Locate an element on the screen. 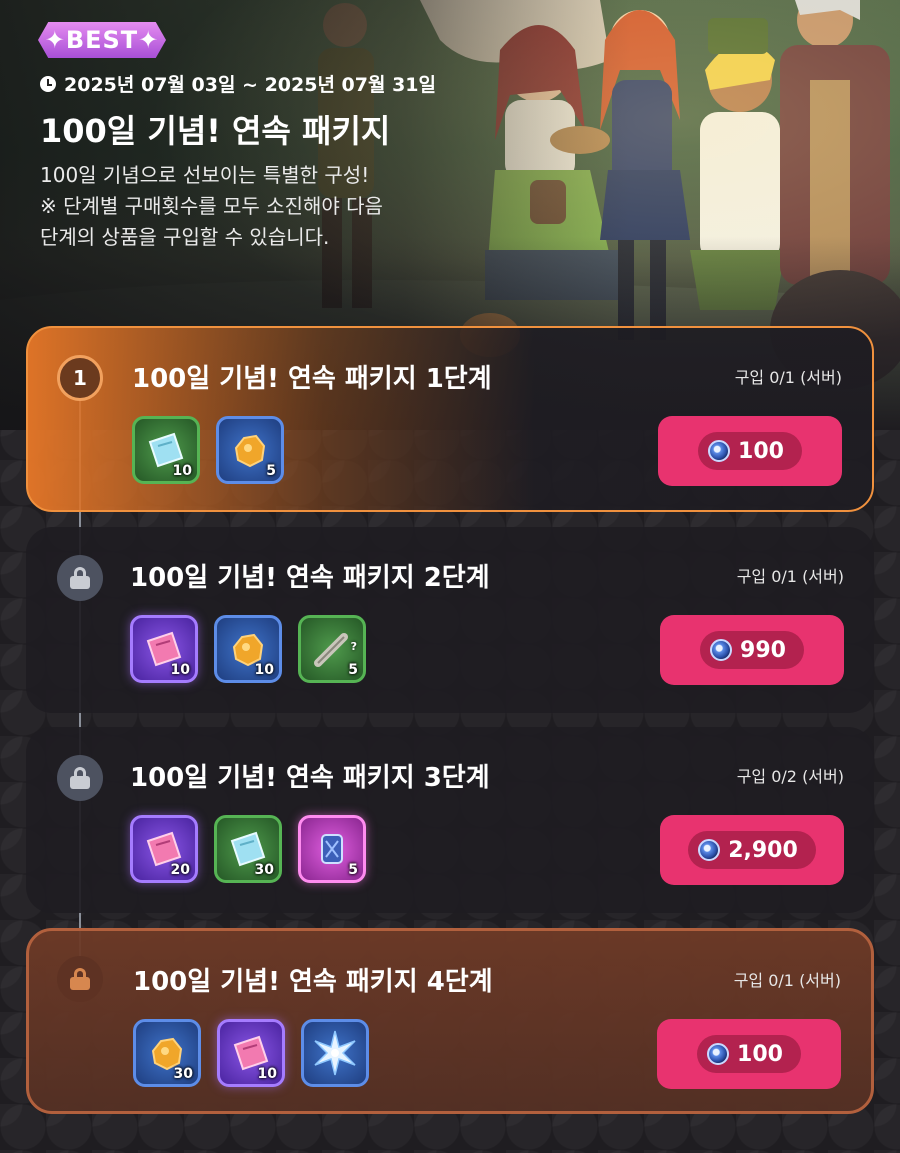 This screenshot has height=1153, width=900. stage-title: 100일 기념! 연속 패키지 4단계 is located at coordinates (313, 982).